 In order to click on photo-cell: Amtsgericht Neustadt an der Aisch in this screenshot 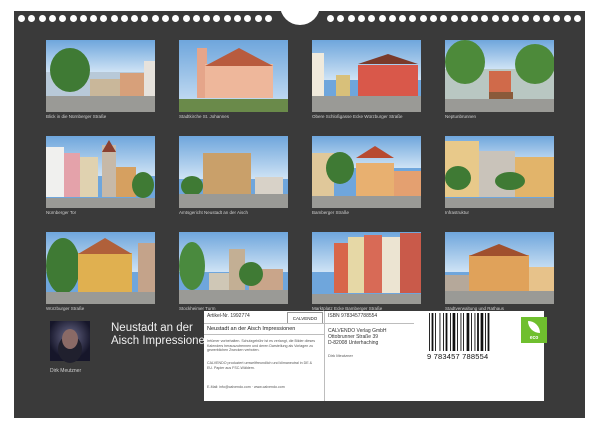, I will do `click(233, 176)`.